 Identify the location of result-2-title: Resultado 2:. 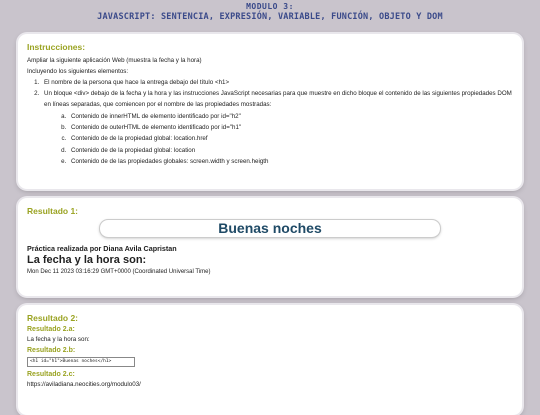
(53, 318).